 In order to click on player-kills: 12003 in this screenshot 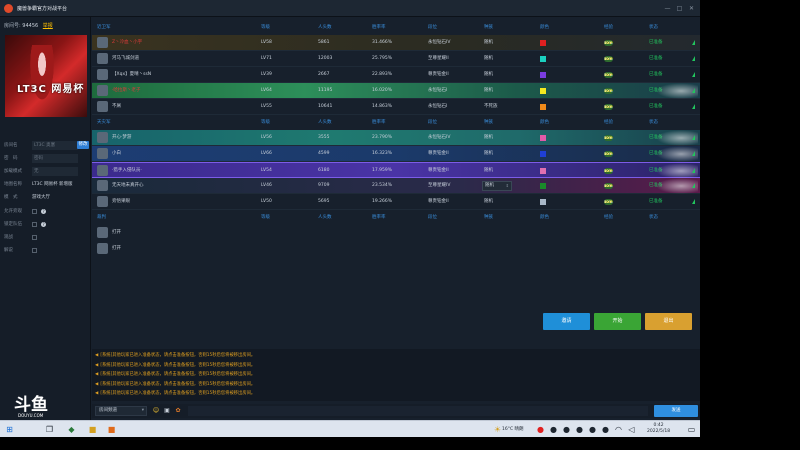, I will do `click(325, 58)`.